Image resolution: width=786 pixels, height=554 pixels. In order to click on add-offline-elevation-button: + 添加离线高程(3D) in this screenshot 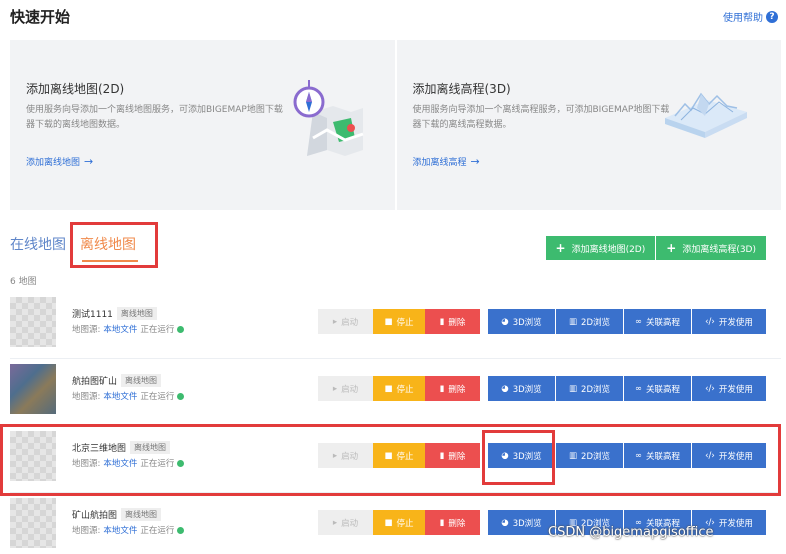, I will do `click(711, 248)`.